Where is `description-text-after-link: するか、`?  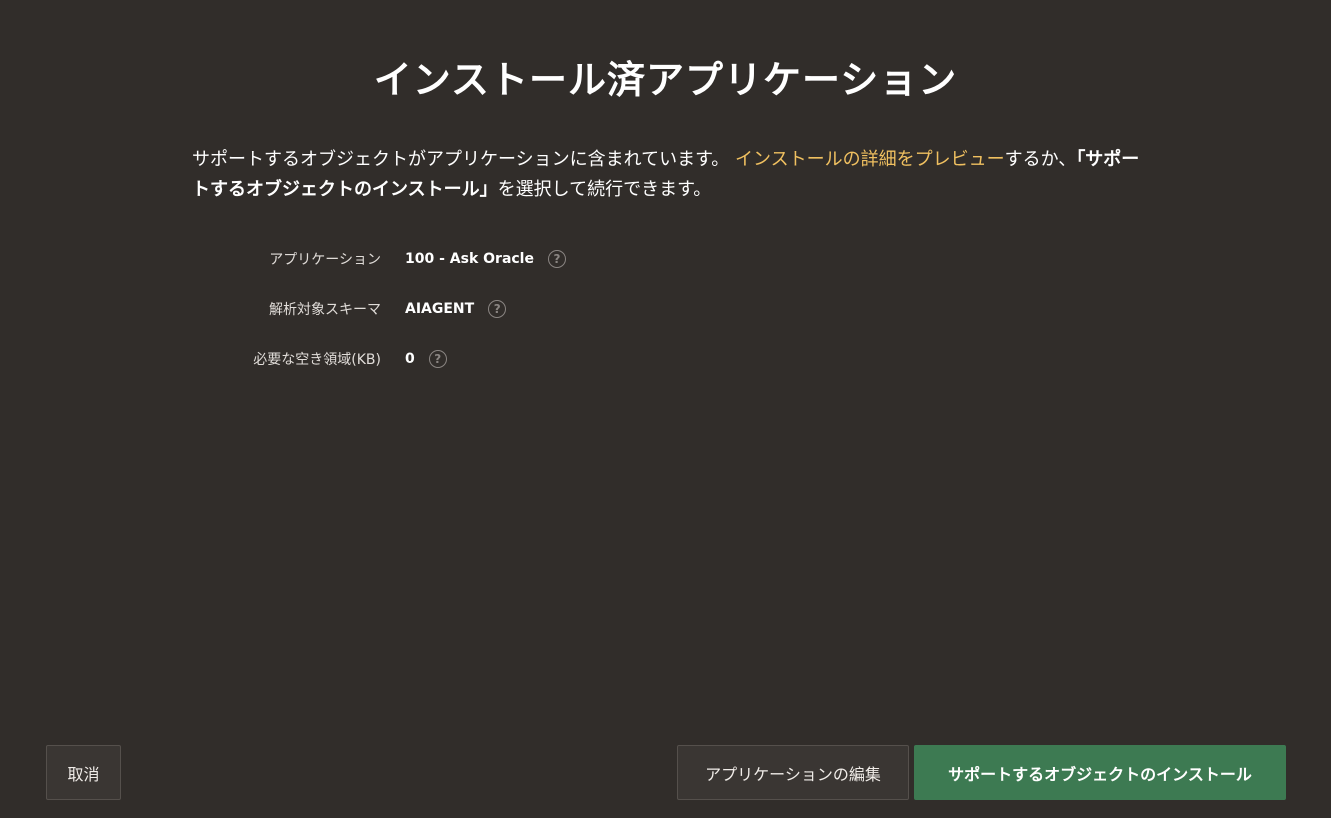
description-text-after-link: するか、 is located at coordinates (1040, 159).